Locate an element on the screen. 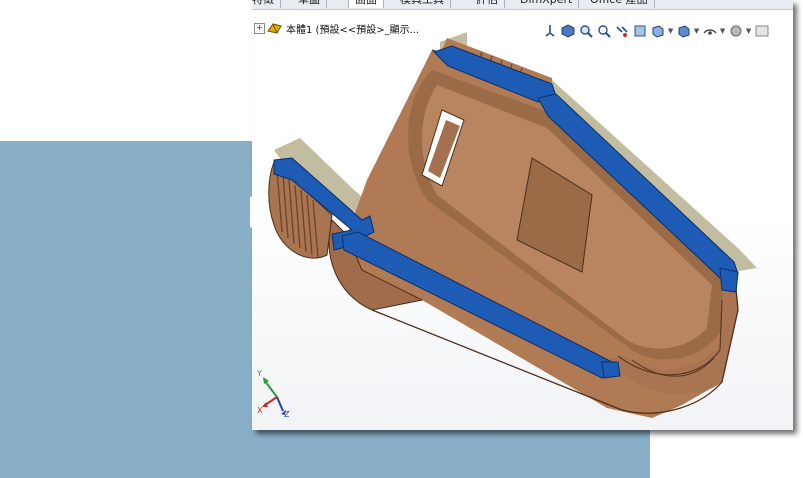  view-3d-icon is located at coordinates (567, 30).